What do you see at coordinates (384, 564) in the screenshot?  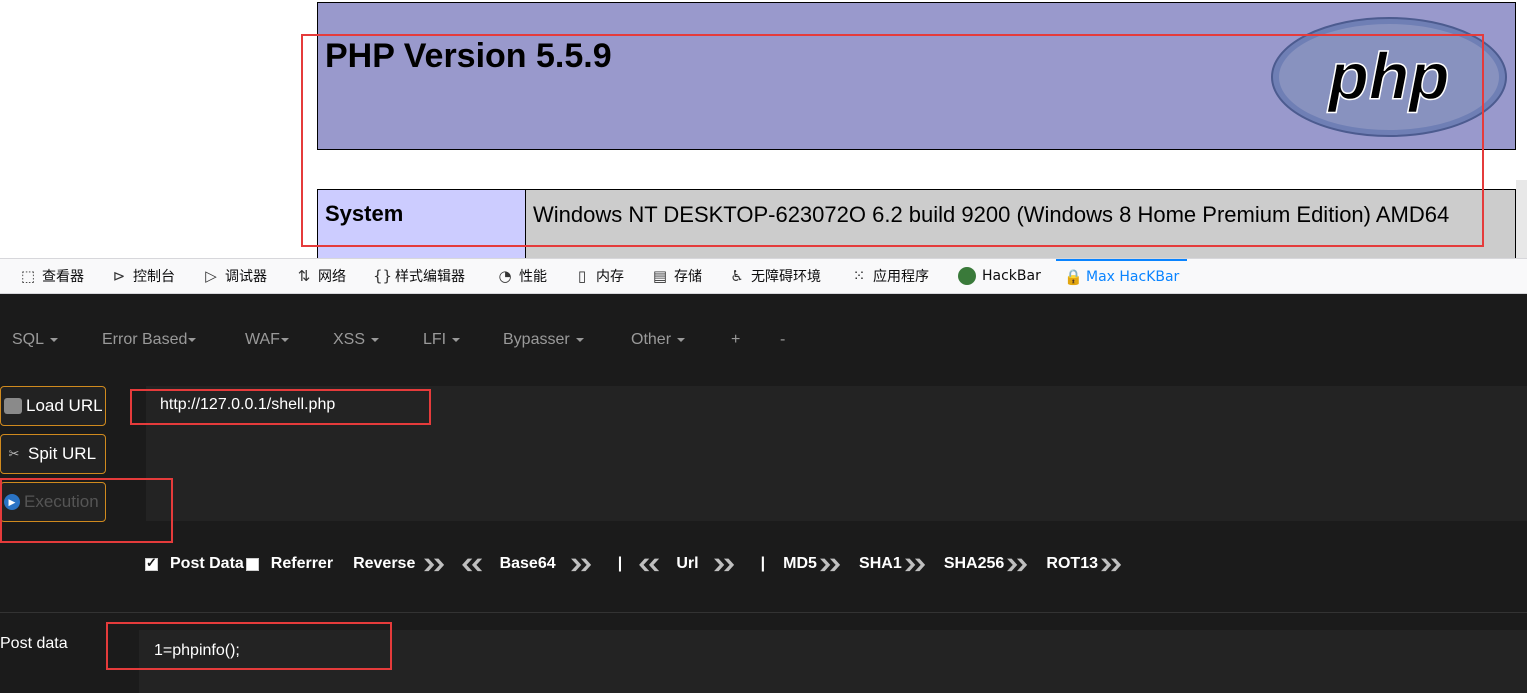 I see `reverse-button: Reverse` at bounding box center [384, 564].